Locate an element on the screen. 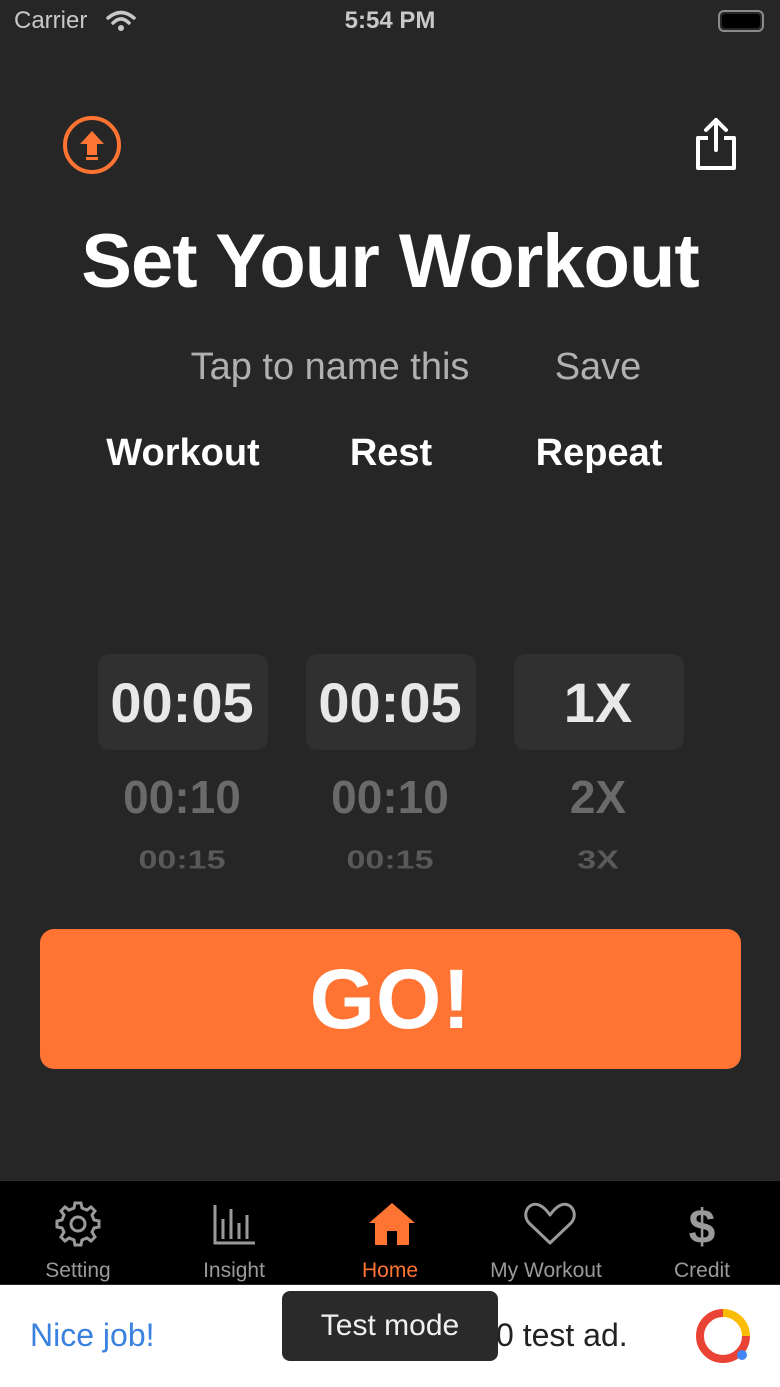 This screenshot has height=1387, width=780. tab-bar: Setting Insight Home My Workout $ Credit is located at coordinates (390, 1232).